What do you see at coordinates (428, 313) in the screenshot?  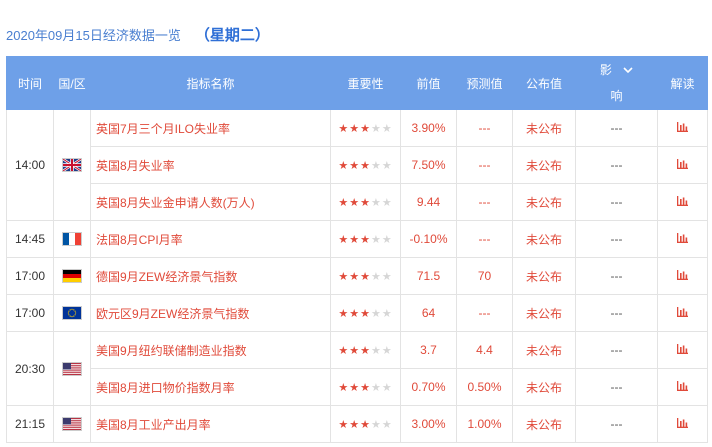 I see `previous-value: 64` at bounding box center [428, 313].